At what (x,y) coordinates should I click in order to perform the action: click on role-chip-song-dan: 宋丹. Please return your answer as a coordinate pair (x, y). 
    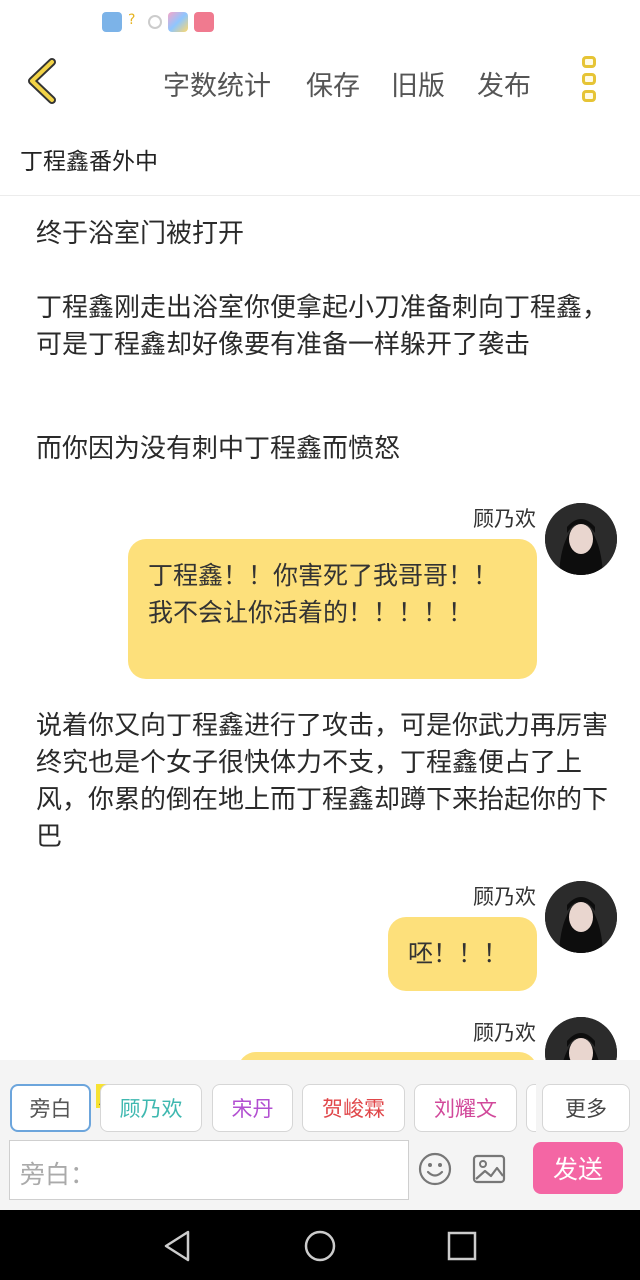
    Looking at the image, I should click on (252, 1108).